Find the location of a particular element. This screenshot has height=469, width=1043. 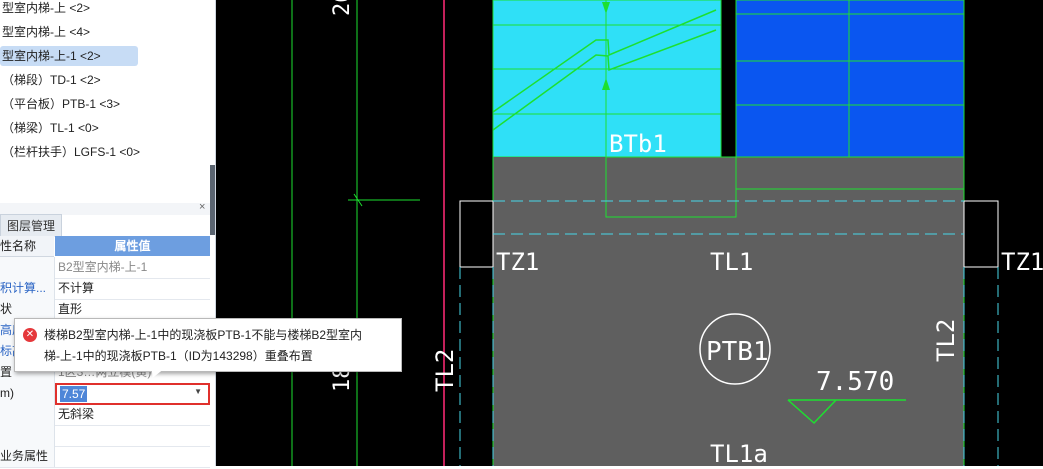

tree-item: 型室内梯-上 <2> is located at coordinates (45, 9).